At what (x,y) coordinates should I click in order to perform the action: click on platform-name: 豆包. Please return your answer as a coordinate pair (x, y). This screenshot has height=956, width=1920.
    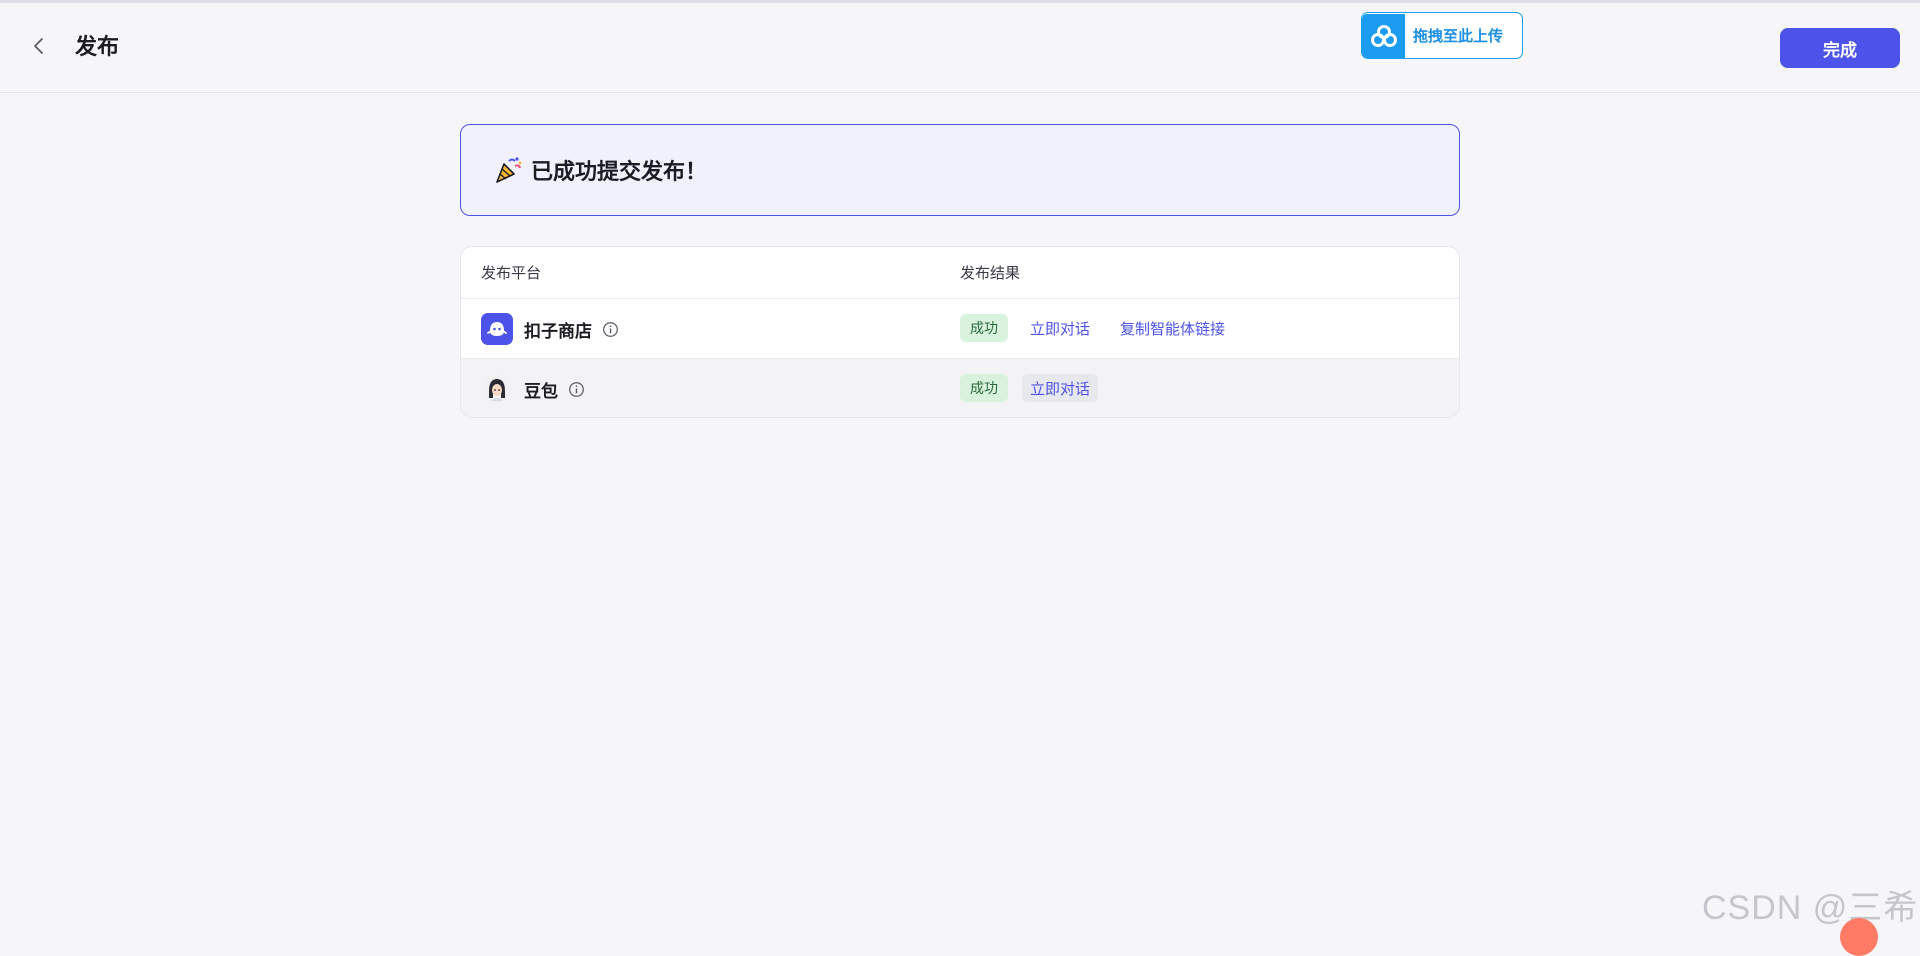
    Looking at the image, I should click on (541, 391).